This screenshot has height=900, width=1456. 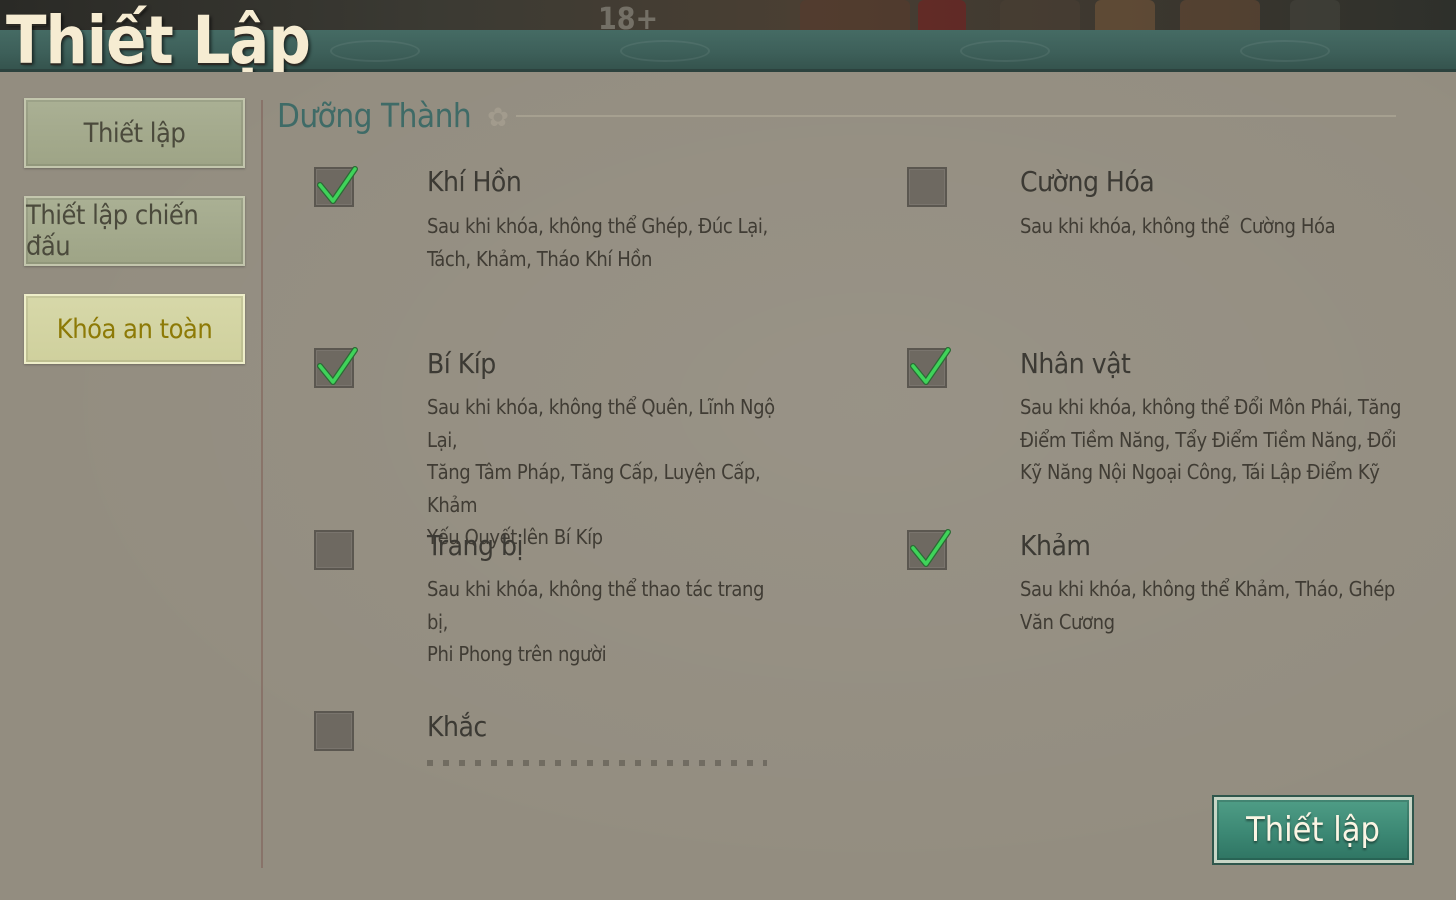 What do you see at coordinates (956, 116) in the screenshot?
I see `section-divider` at bounding box center [956, 116].